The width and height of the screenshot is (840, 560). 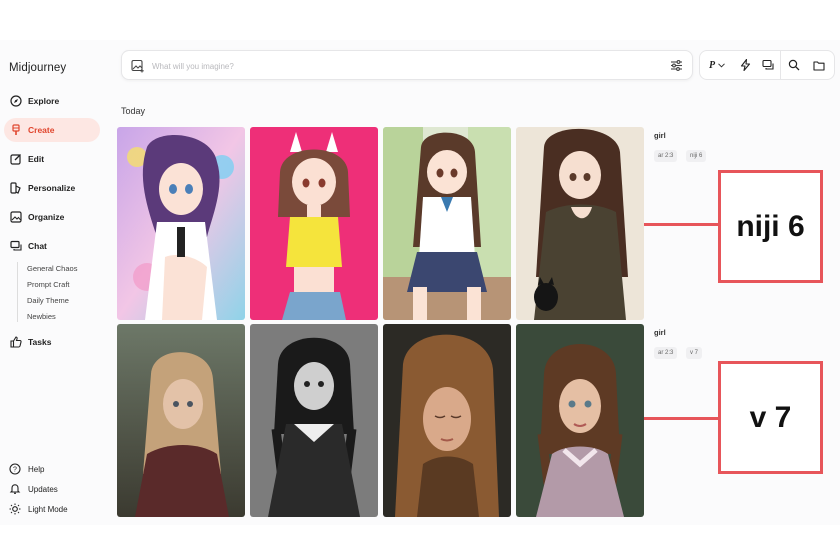 What do you see at coordinates (43, 489) in the screenshot?
I see `updates-label: Updates` at bounding box center [43, 489].